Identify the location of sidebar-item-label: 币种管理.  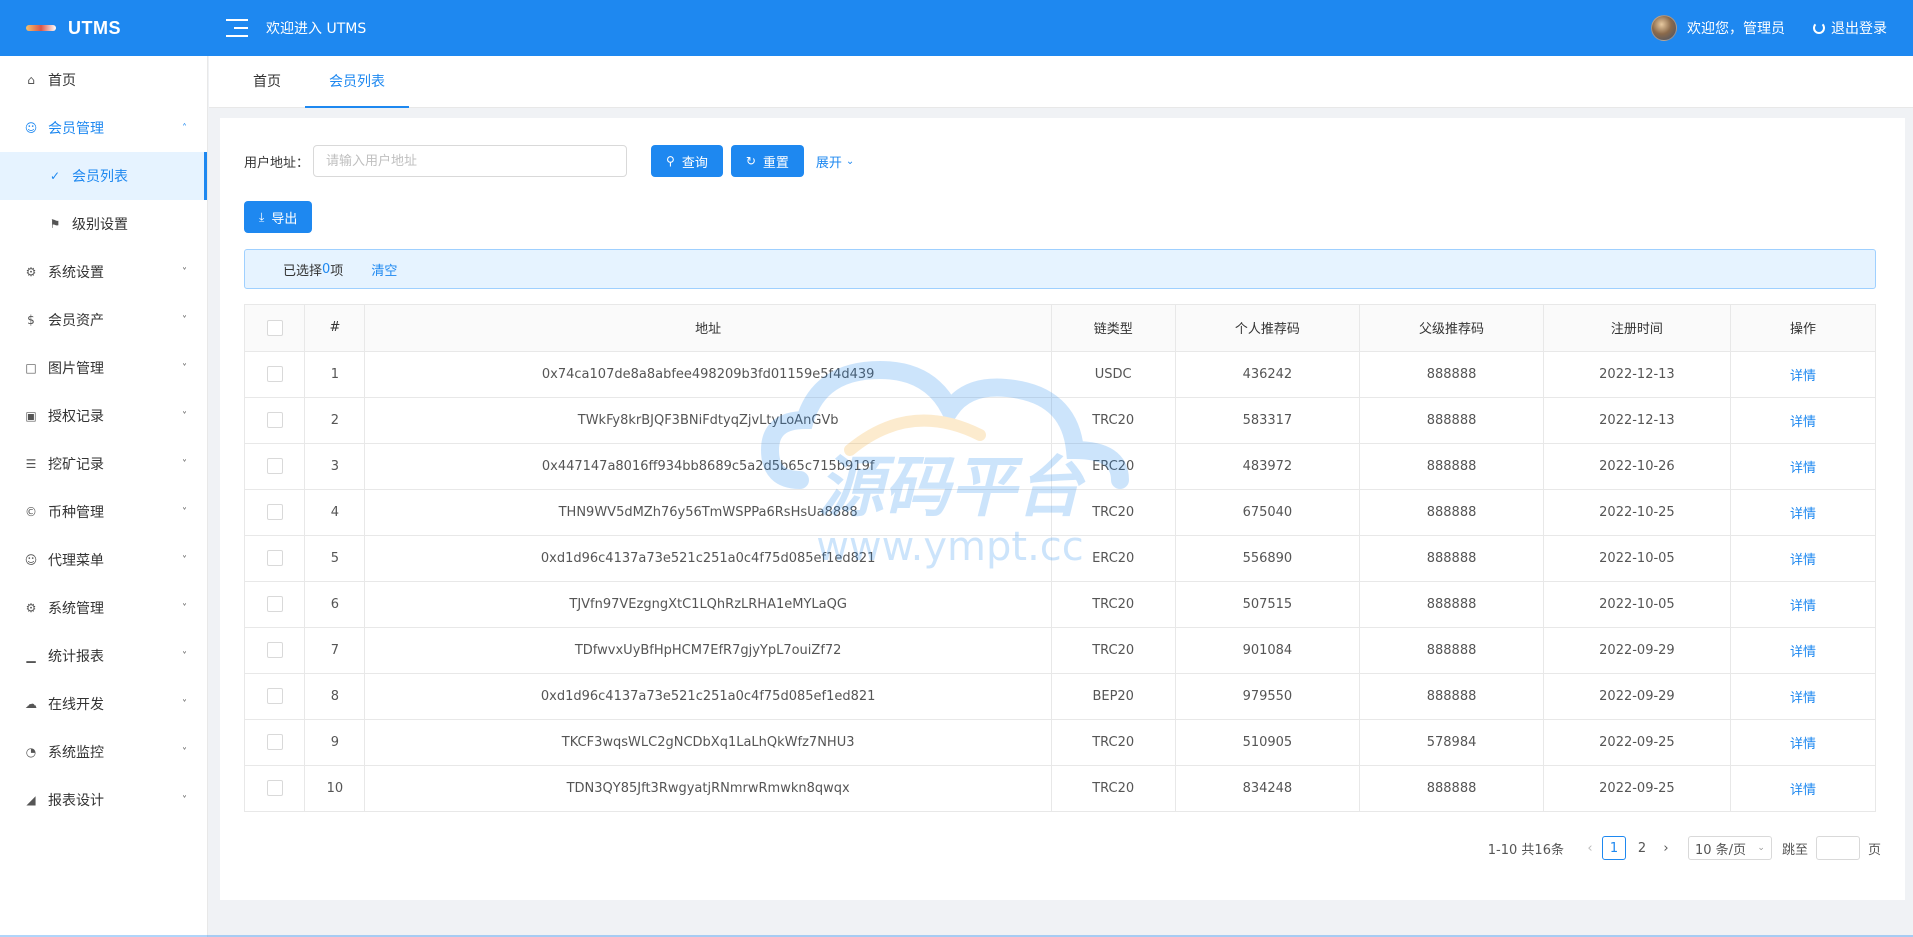
(76, 513).